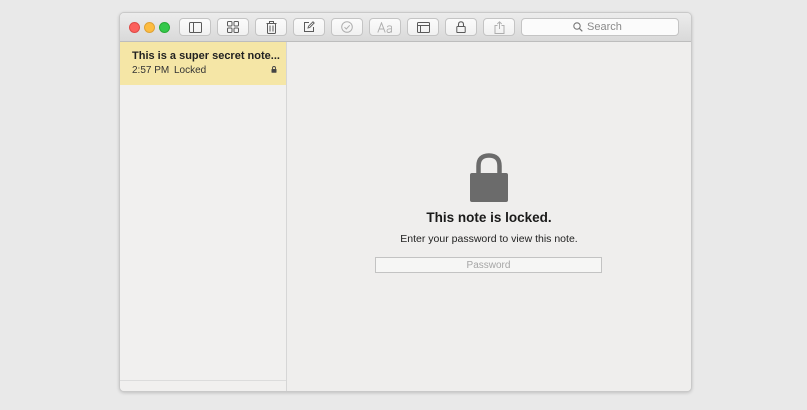 This screenshot has width=807, height=410. I want to click on attachments-browser-button, so click(233, 27).